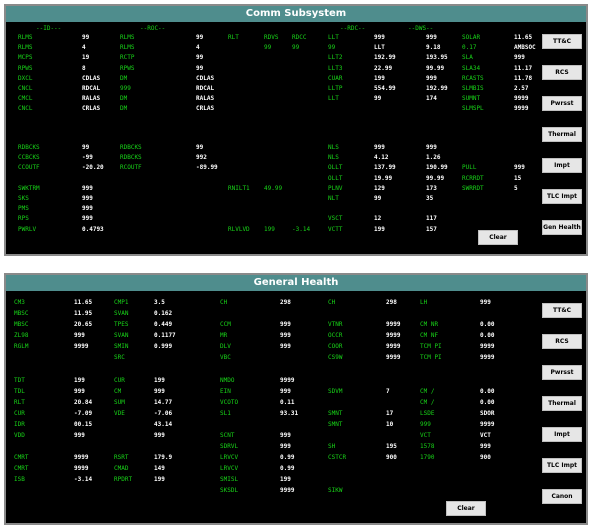  I want to click on telemetry-cell: SH, so click(332, 446).